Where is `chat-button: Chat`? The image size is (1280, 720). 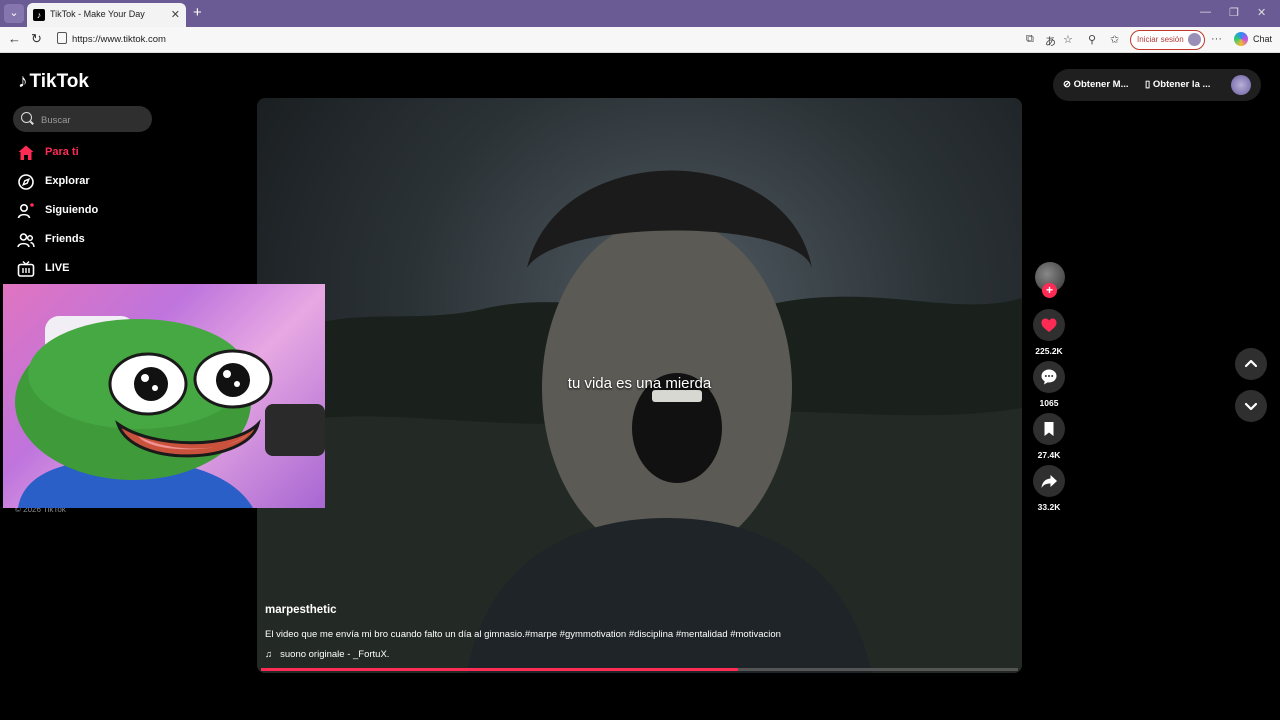 chat-button: Chat is located at coordinates (1262, 39).